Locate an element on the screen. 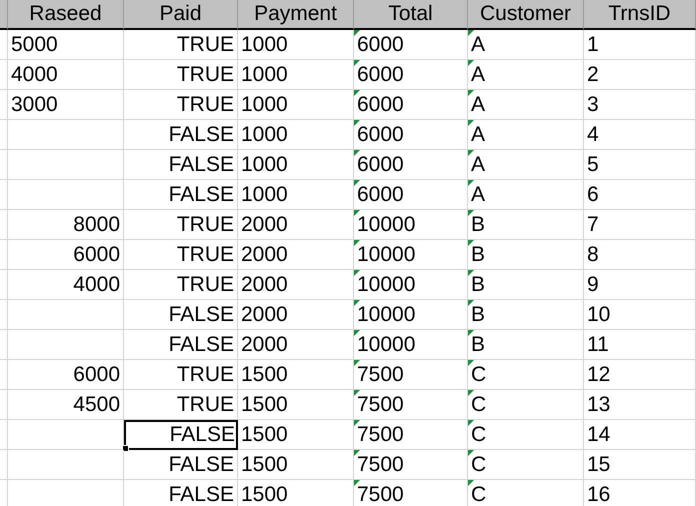 Image resolution: width=696 pixels, height=506 pixels. fill-handle is located at coordinates (125, 448).